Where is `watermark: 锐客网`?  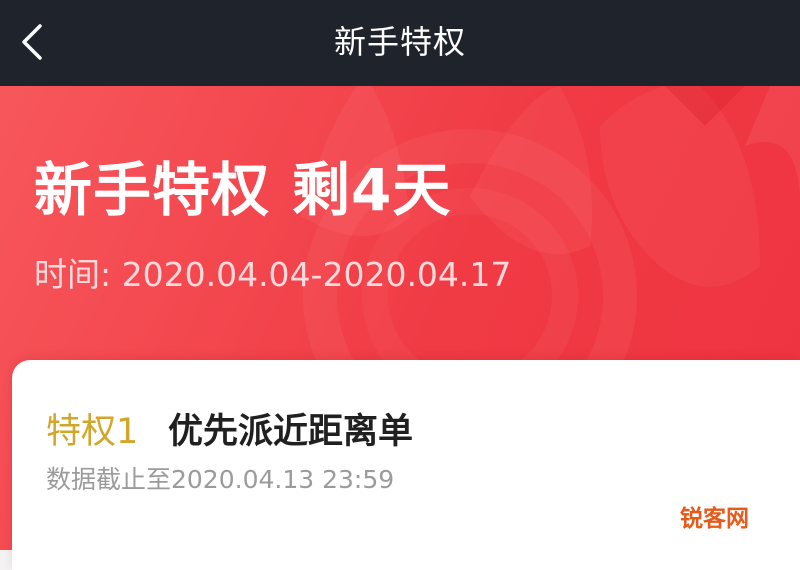
watermark: 锐客网 is located at coordinates (714, 519).